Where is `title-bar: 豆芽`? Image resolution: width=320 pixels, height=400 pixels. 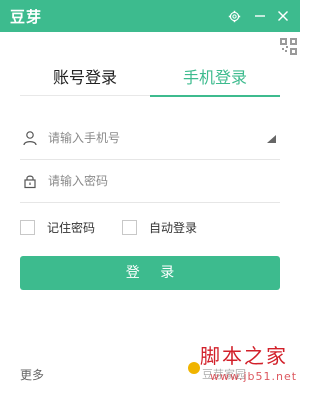
title-bar: 豆芽 is located at coordinates (150, 16).